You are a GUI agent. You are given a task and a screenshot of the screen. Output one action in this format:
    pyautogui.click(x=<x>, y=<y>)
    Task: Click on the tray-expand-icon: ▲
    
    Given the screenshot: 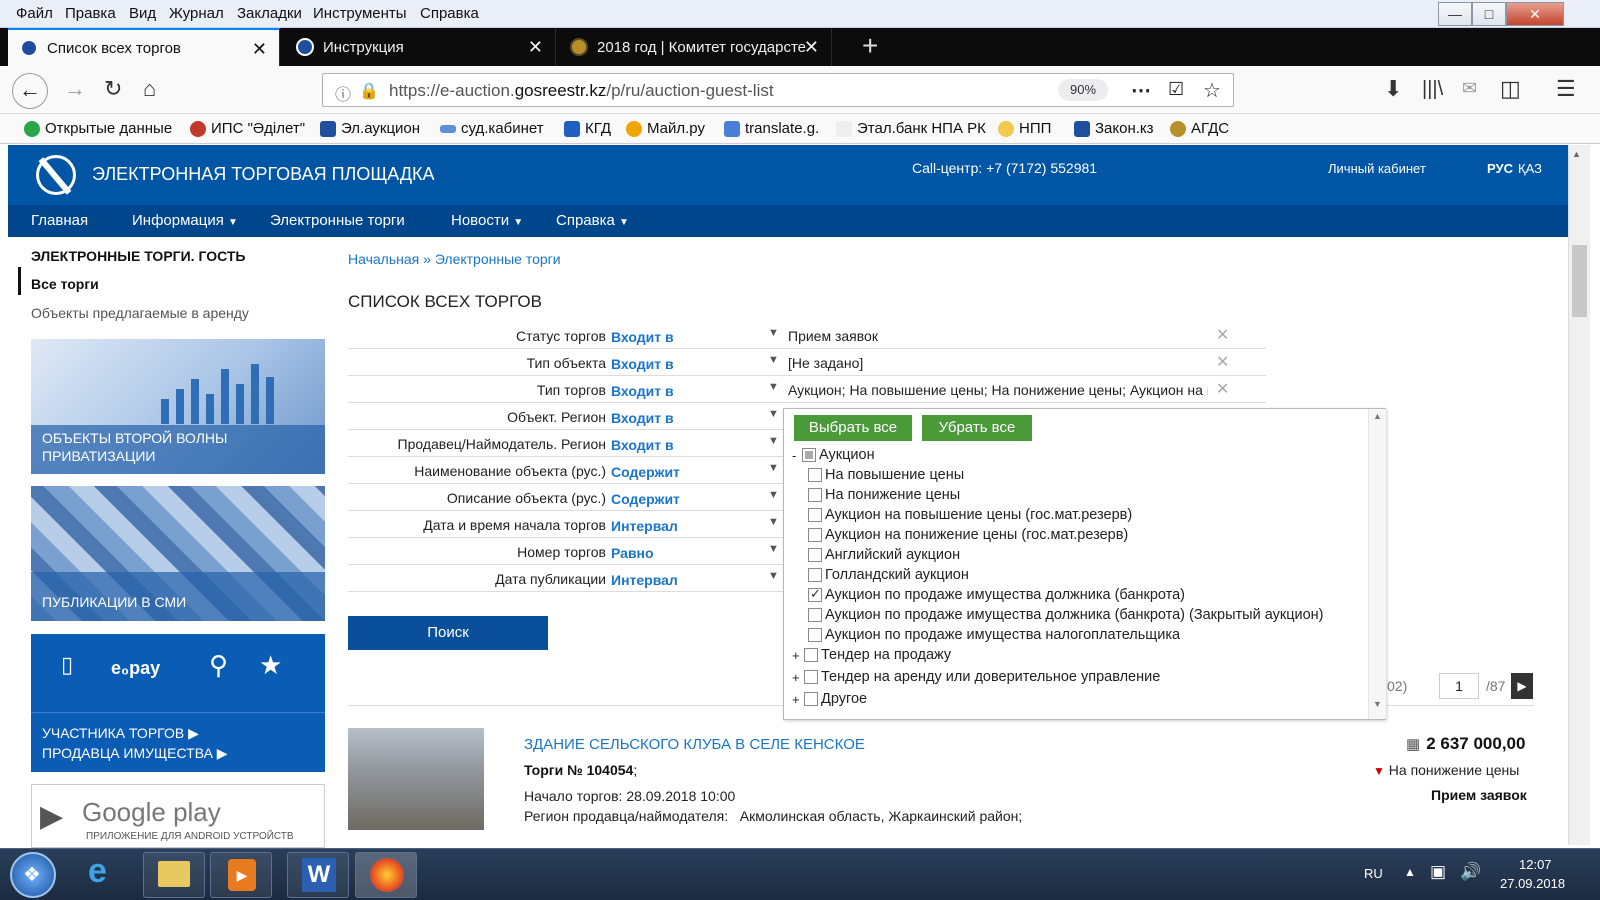 What is the action you would take?
    pyautogui.click(x=1410, y=872)
    